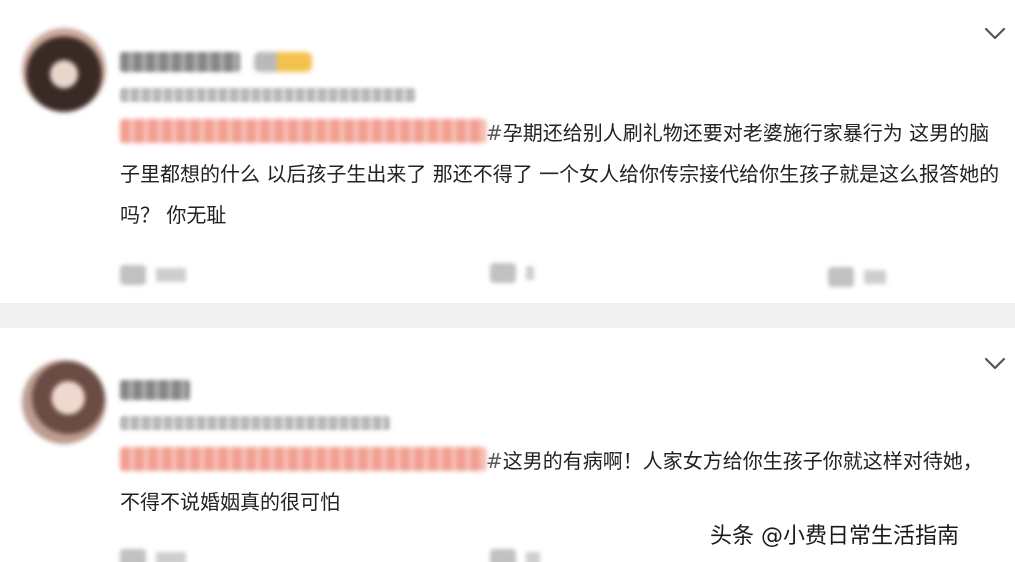  What do you see at coordinates (283, 62) in the screenshot?
I see `user-badge-blurred` at bounding box center [283, 62].